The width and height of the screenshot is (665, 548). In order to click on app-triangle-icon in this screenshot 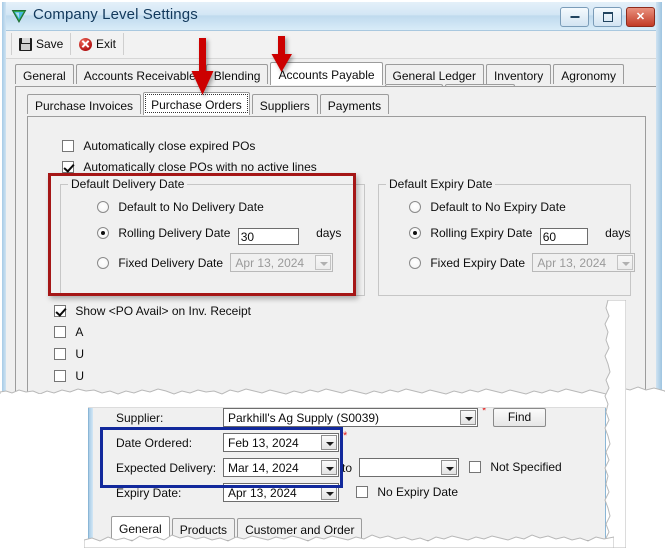, I will do `click(19, 17)`.